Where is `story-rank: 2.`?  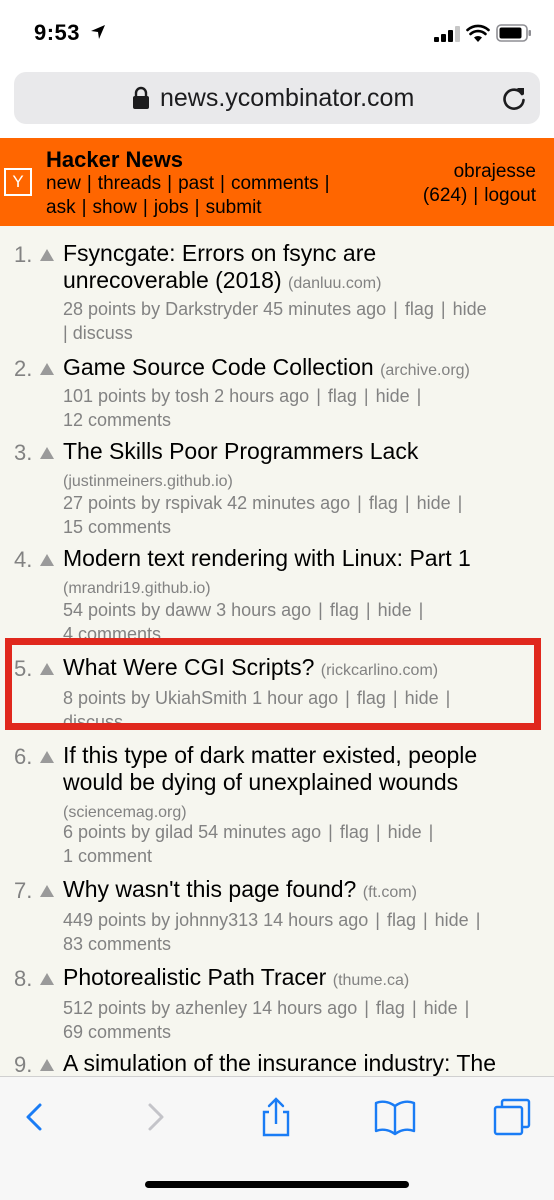
story-rank: 2. is located at coordinates (23, 368).